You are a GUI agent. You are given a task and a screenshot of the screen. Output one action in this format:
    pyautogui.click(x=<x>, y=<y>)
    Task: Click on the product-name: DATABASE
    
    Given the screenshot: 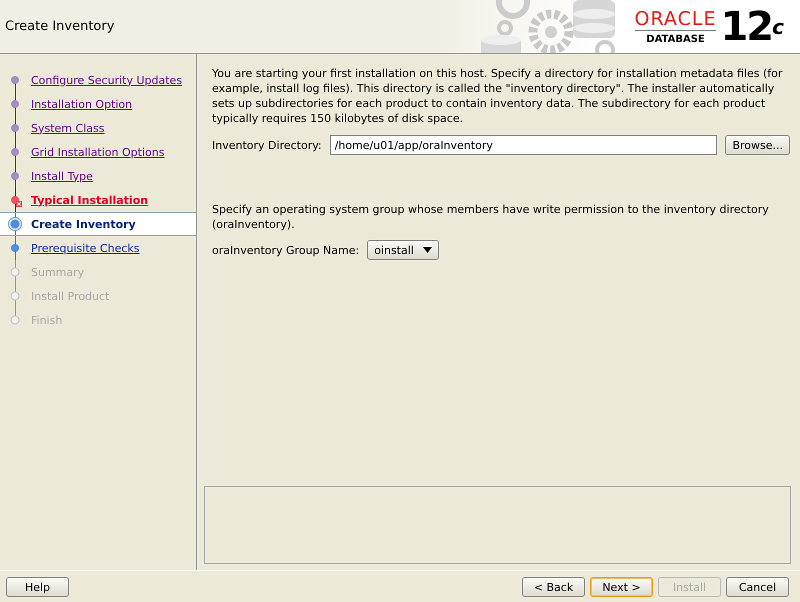 What is the action you would take?
    pyautogui.click(x=675, y=39)
    